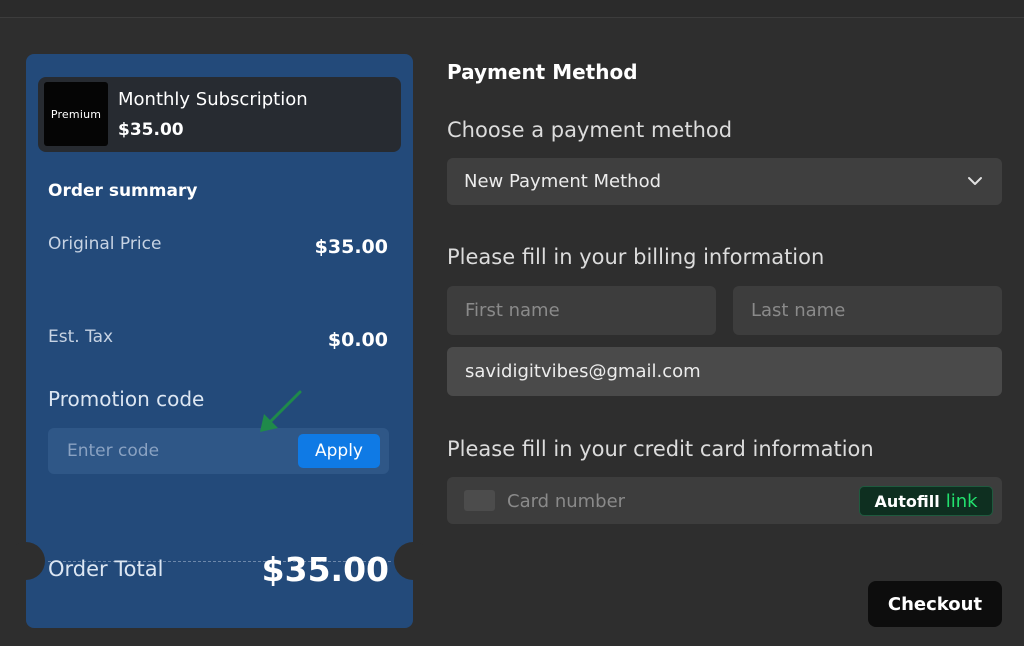 This screenshot has height=646, width=1024. Describe the element at coordinates (590, 130) in the screenshot. I see `choose-payment-label: Choose a payment method` at that location.